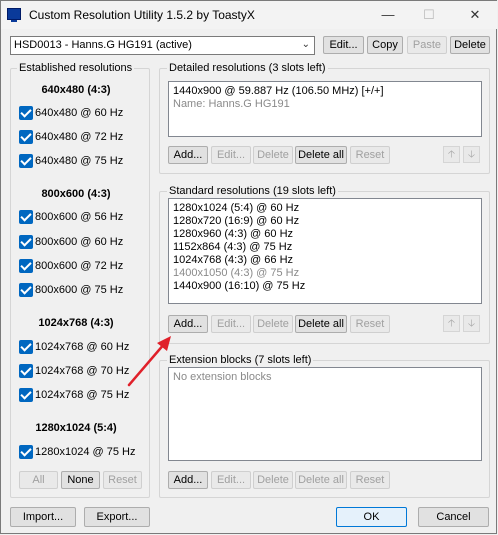 Image resolution: width=498 pixels, height=535 pixels. Describe the element at coordinates (321, 324) in the screenshot. I see `standard-delete-all-button: Delete all` at that location.